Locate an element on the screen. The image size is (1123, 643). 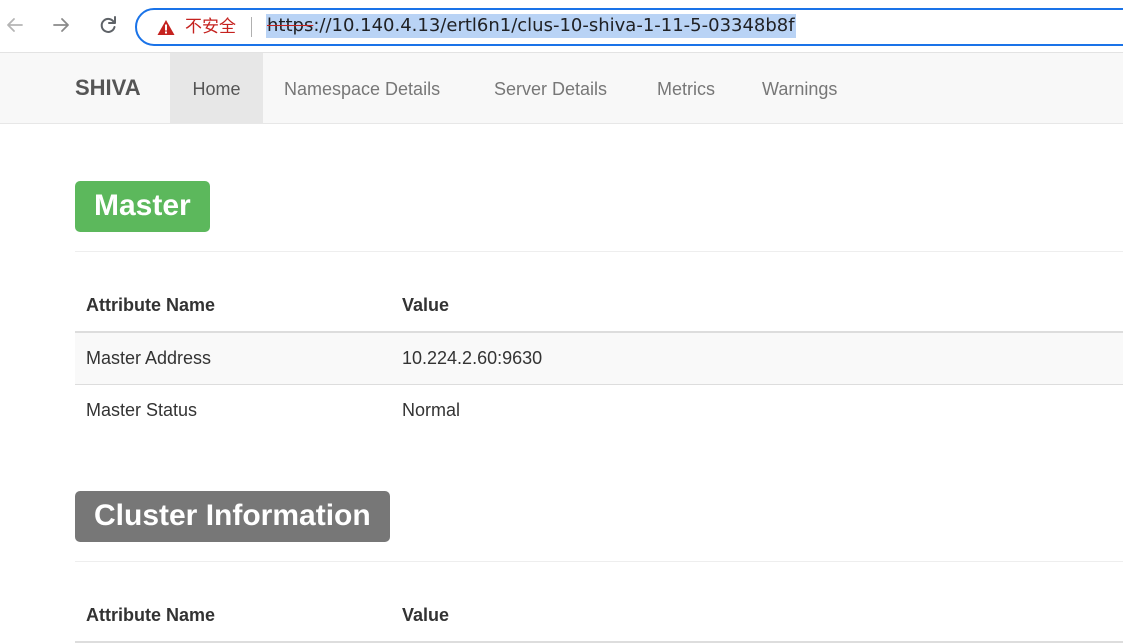
cluster-table: Attribute Name Value is located at coordinates (599, 616).